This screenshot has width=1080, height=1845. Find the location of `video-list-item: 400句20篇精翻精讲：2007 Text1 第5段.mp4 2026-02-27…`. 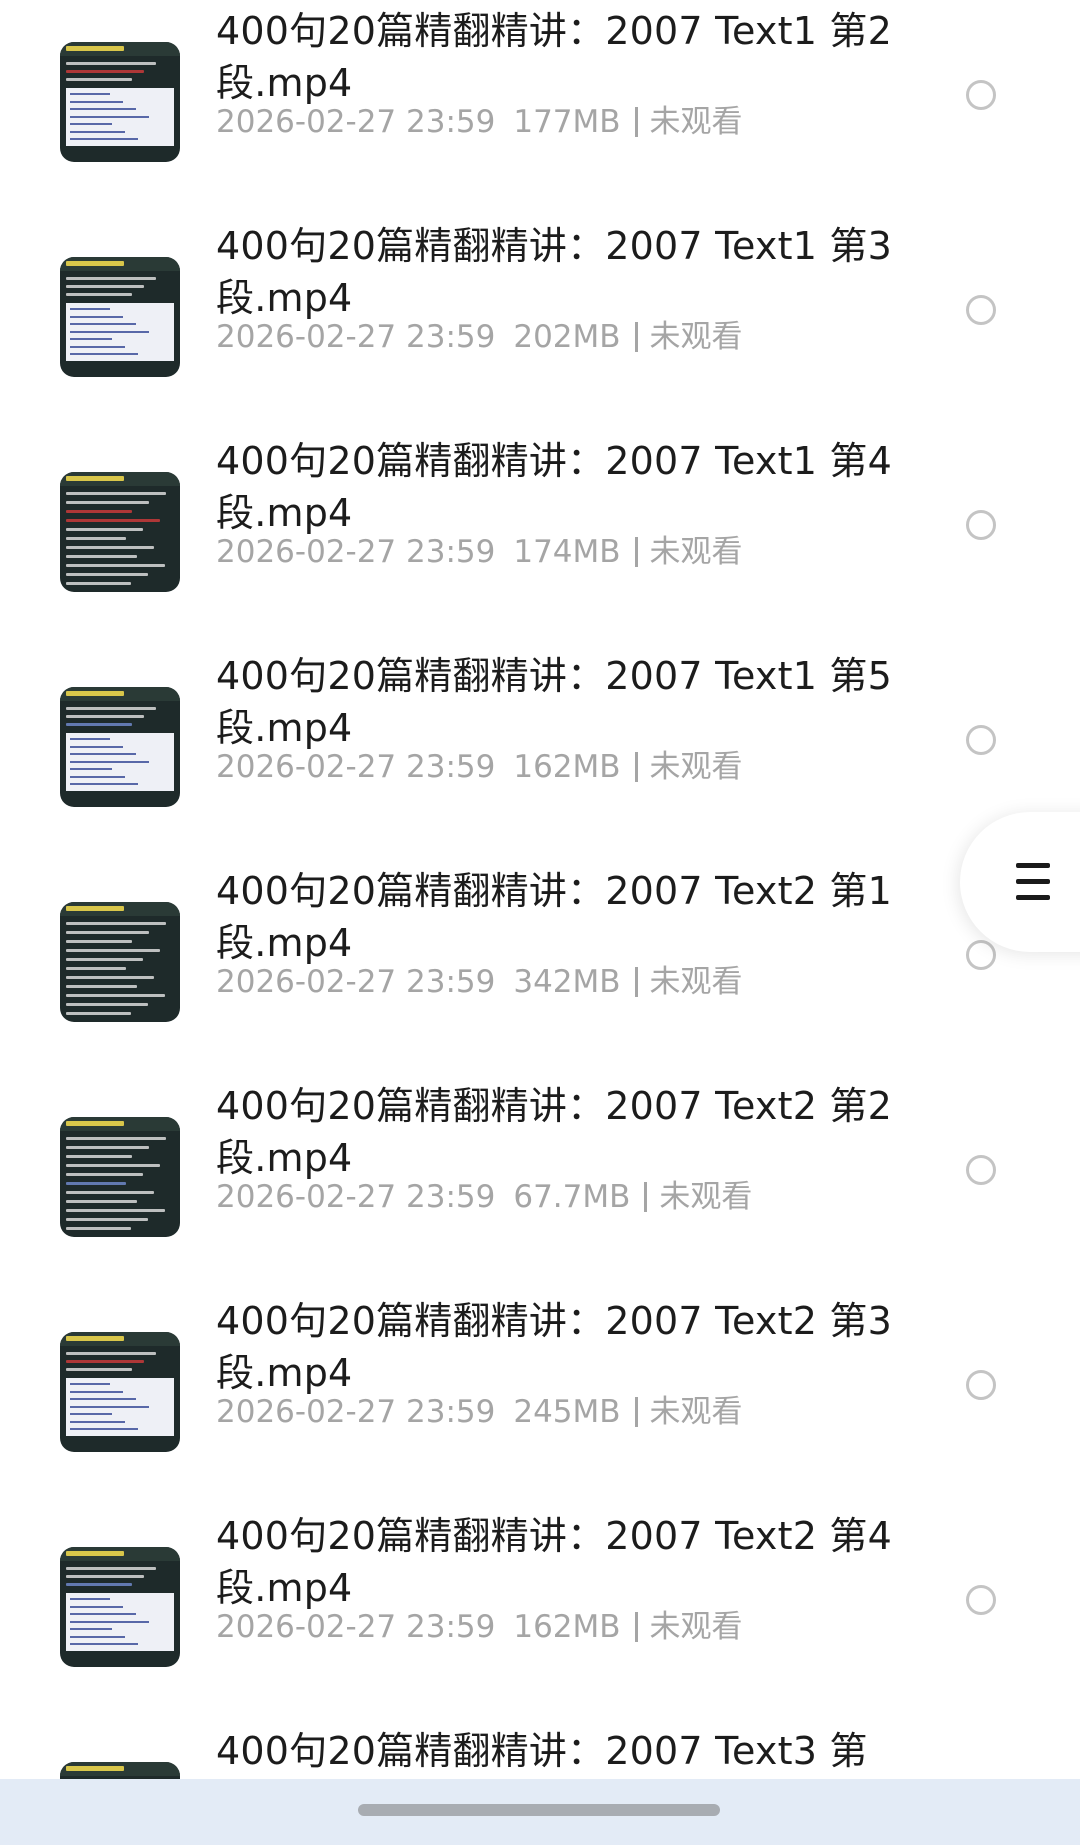

video-list-item: 400句20篇精翻精讲：2007 Text1 第5段.mp4 2026-02-27… is located at coordinates (540, 737).